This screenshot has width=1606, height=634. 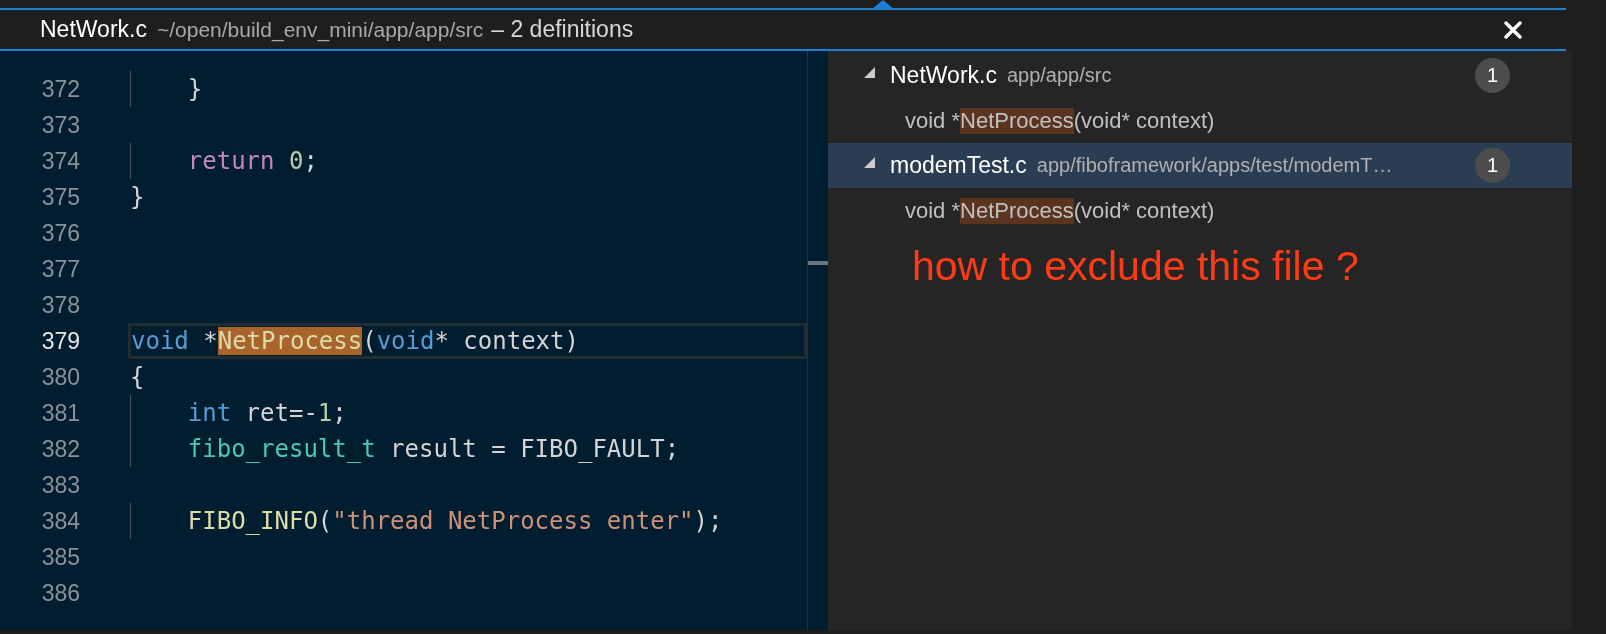 What do you see at coordinates (60, 485) in the screenshot?
I see `line-number: 383` at bounding box center [60, 485].